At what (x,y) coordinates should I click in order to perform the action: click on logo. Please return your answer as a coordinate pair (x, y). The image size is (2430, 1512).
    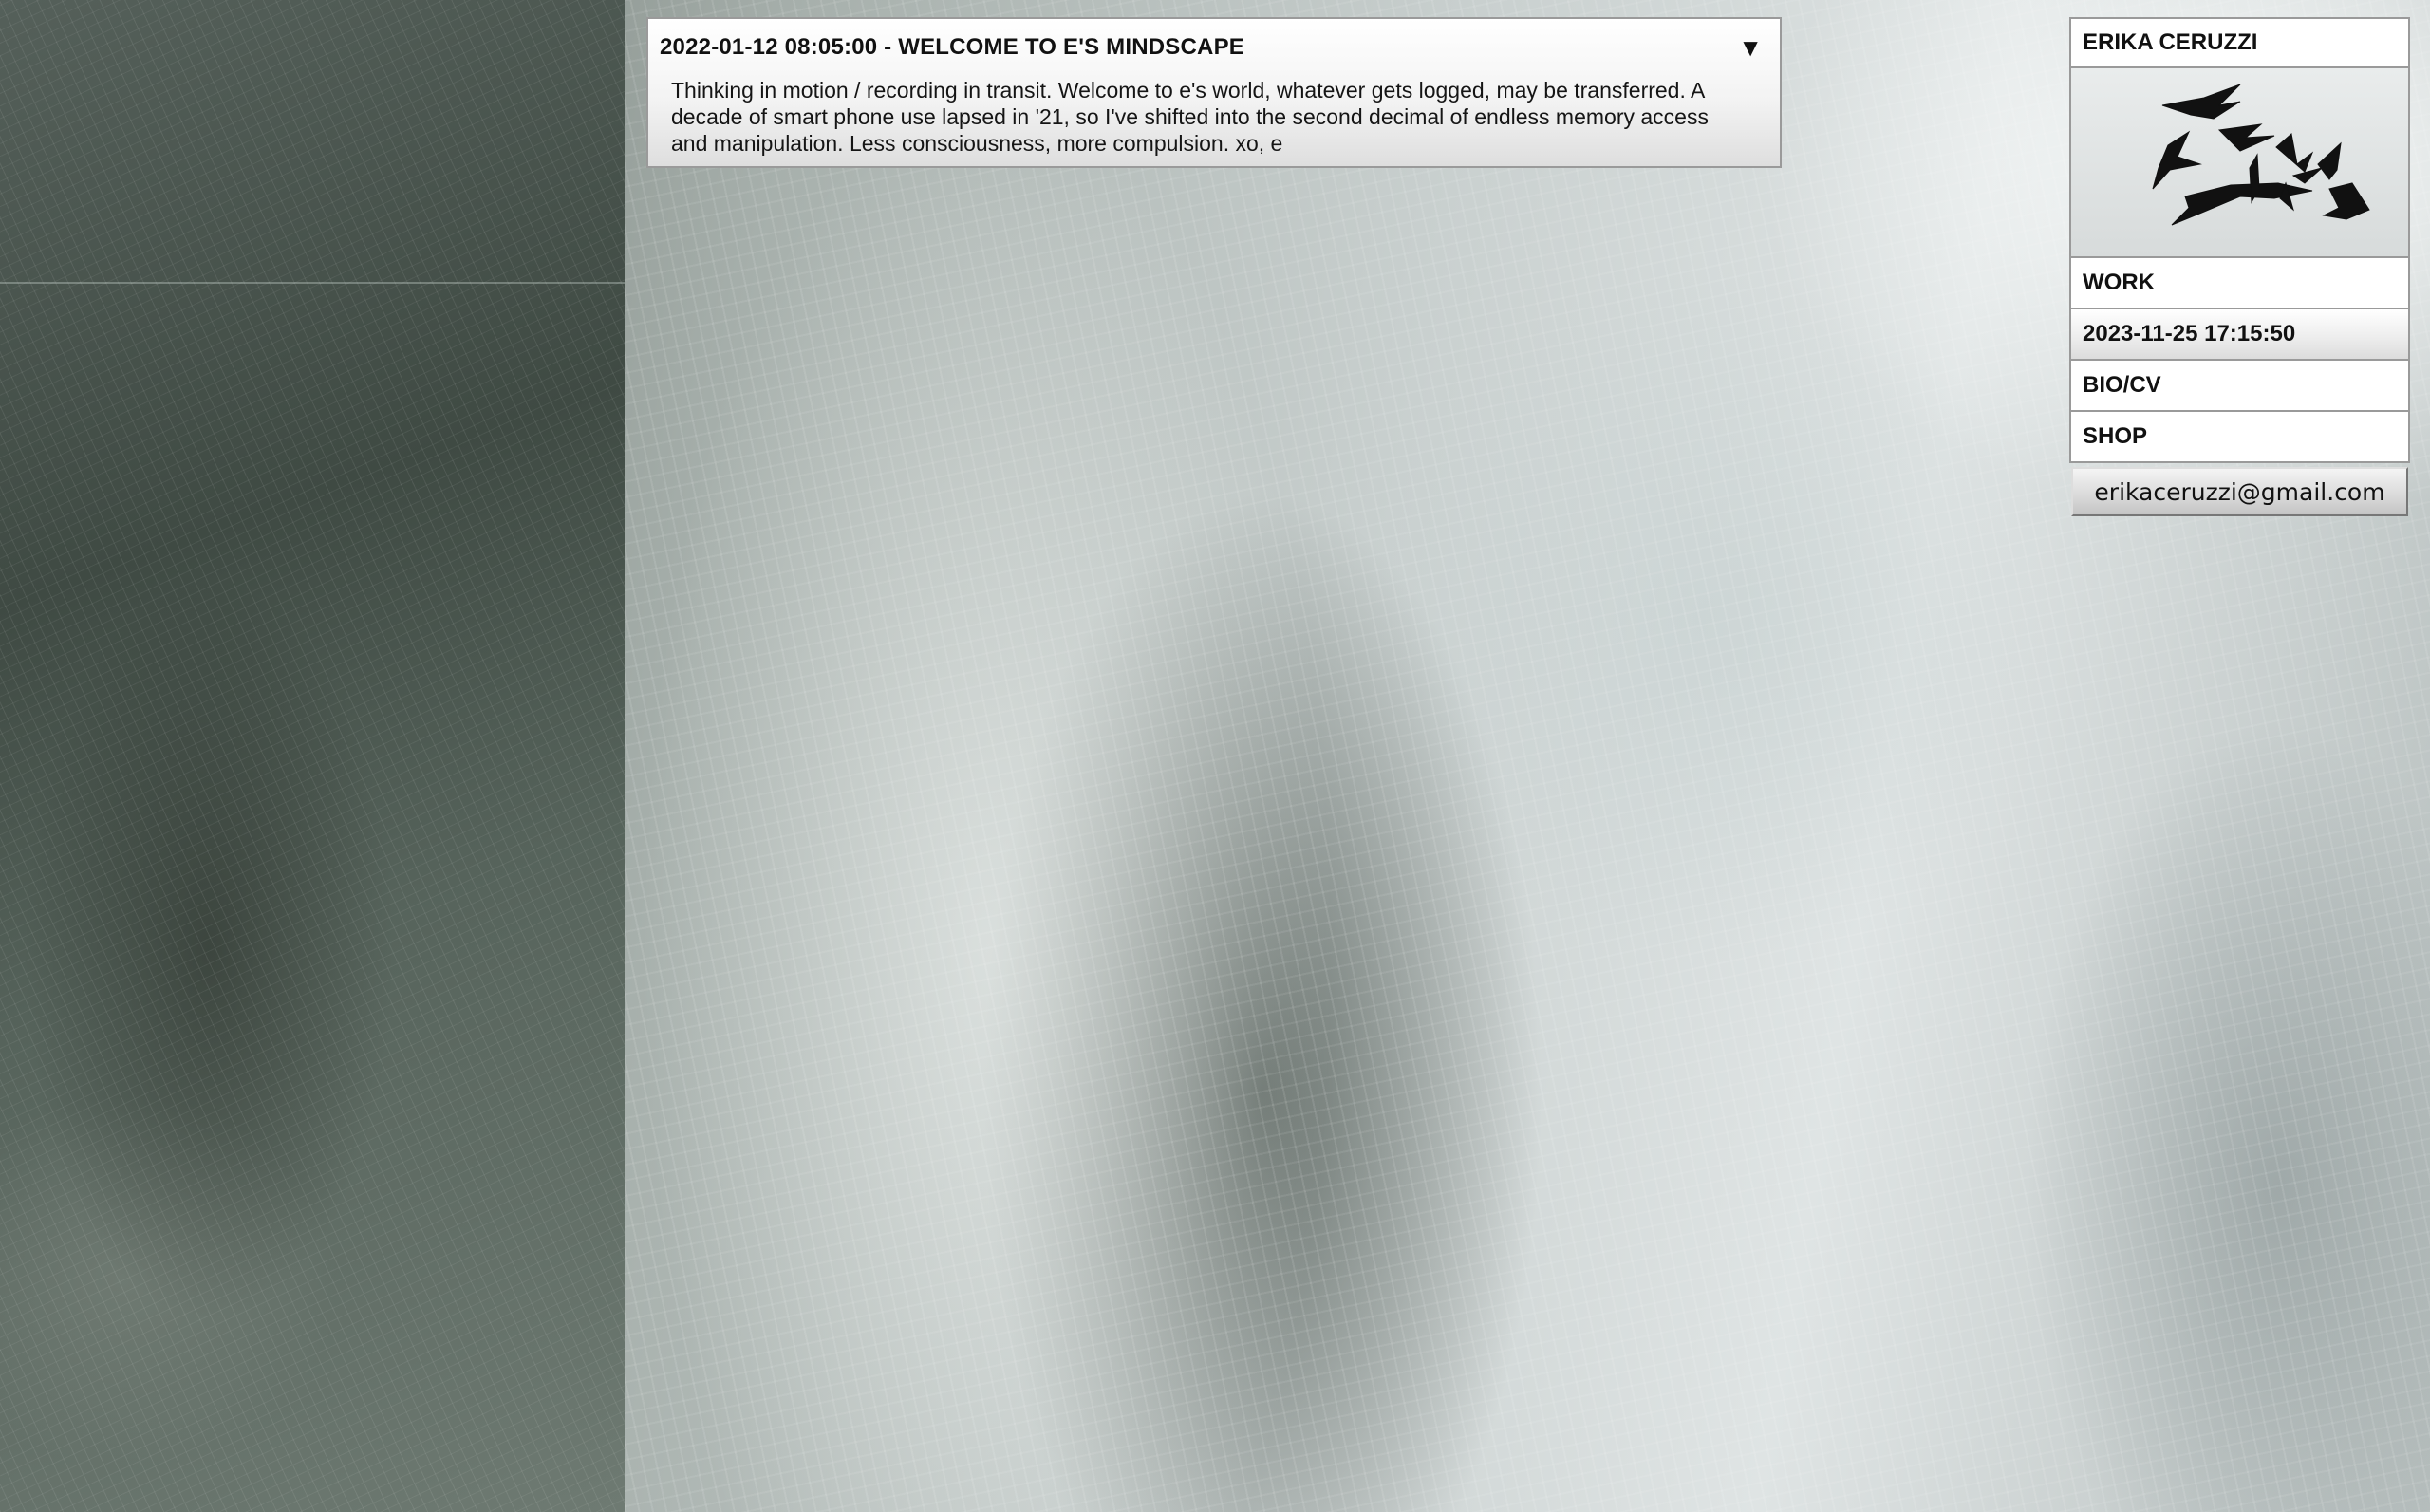
    Looking at the image, I should click on (2240, 163).